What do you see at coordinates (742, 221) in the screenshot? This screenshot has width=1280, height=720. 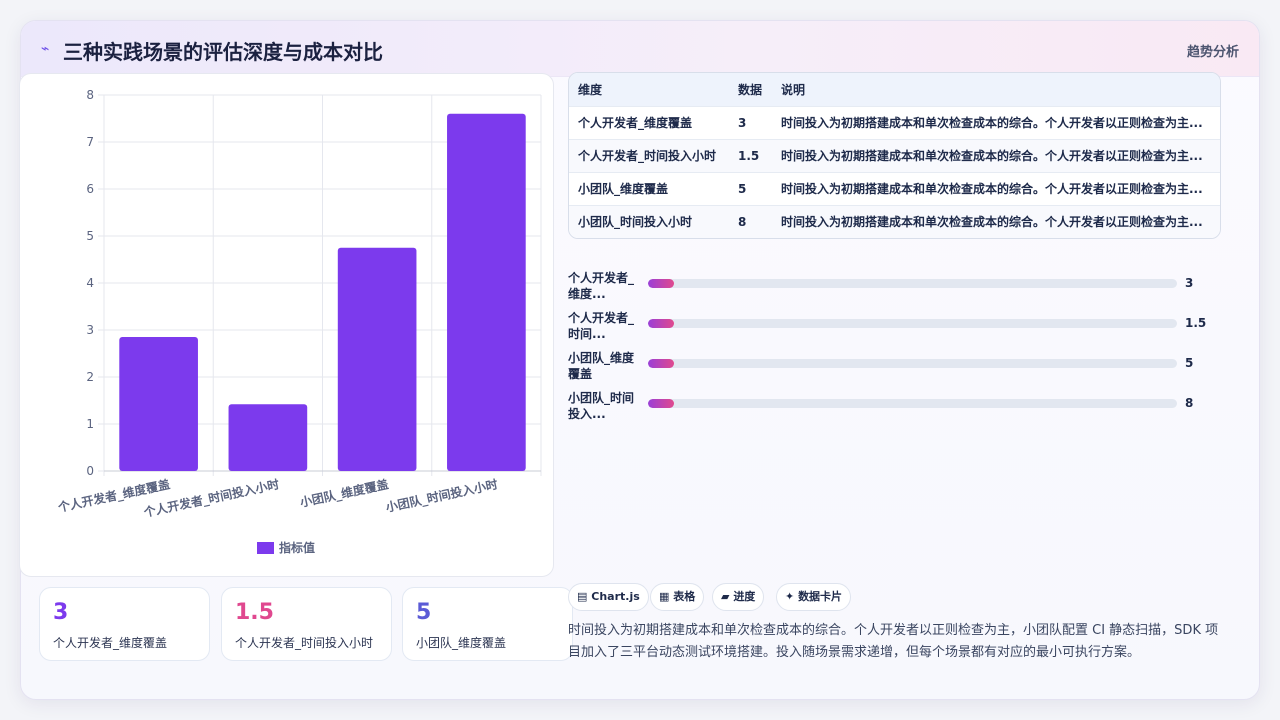 I see `table-cell: 8` at bounding box center [742, 221].